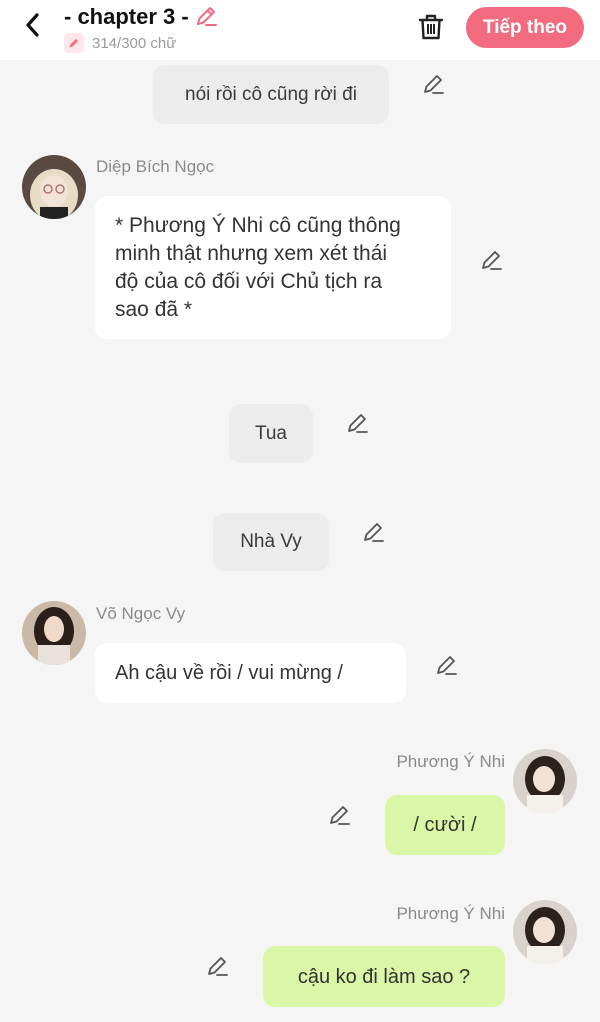 The height and width of the screenshot is (1022, 600). I want to click on trash-icon, so click(431, 27).